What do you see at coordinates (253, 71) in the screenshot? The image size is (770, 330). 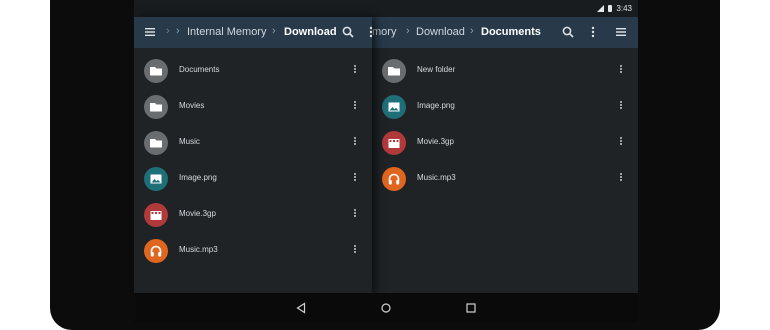 I see `list-item: Documents` at bounding box center [253, 71].